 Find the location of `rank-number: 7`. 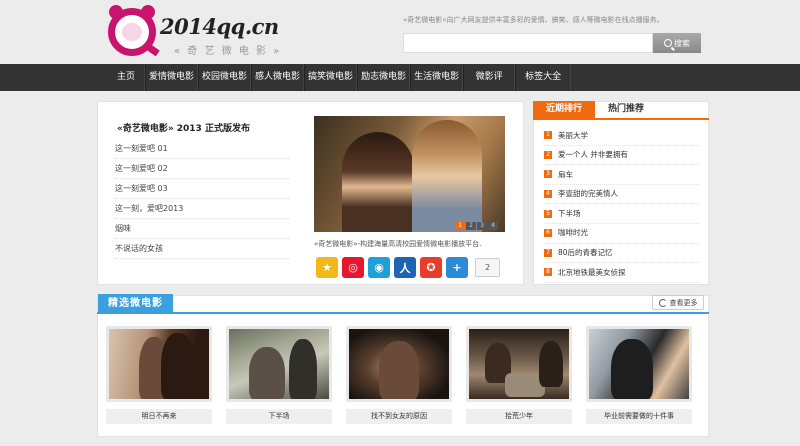

rank-number: 7 is located at coordinates (548, 252).